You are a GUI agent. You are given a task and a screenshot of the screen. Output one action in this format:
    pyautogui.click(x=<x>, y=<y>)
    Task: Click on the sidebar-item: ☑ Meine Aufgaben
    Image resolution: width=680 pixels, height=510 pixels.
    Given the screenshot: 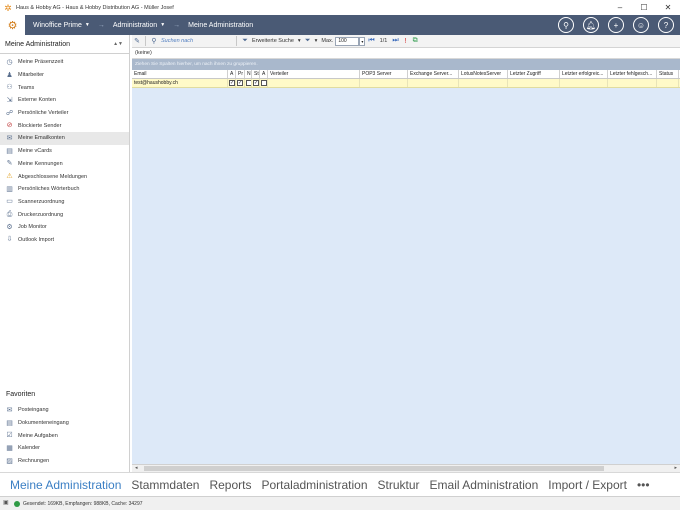 What is the action you would take?
    pyautogui.click(x=65, y=435)
    